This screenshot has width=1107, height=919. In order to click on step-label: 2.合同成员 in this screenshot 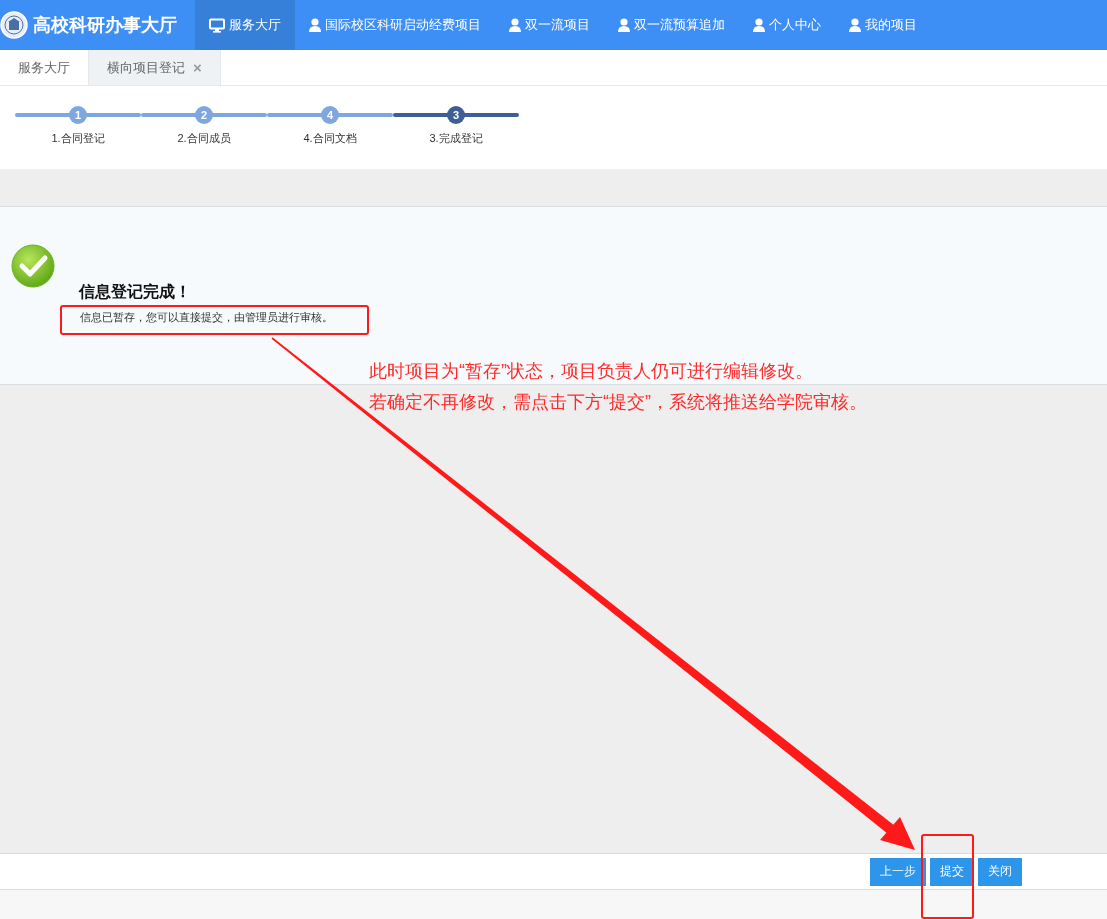, I will do `click(204, 138)`.